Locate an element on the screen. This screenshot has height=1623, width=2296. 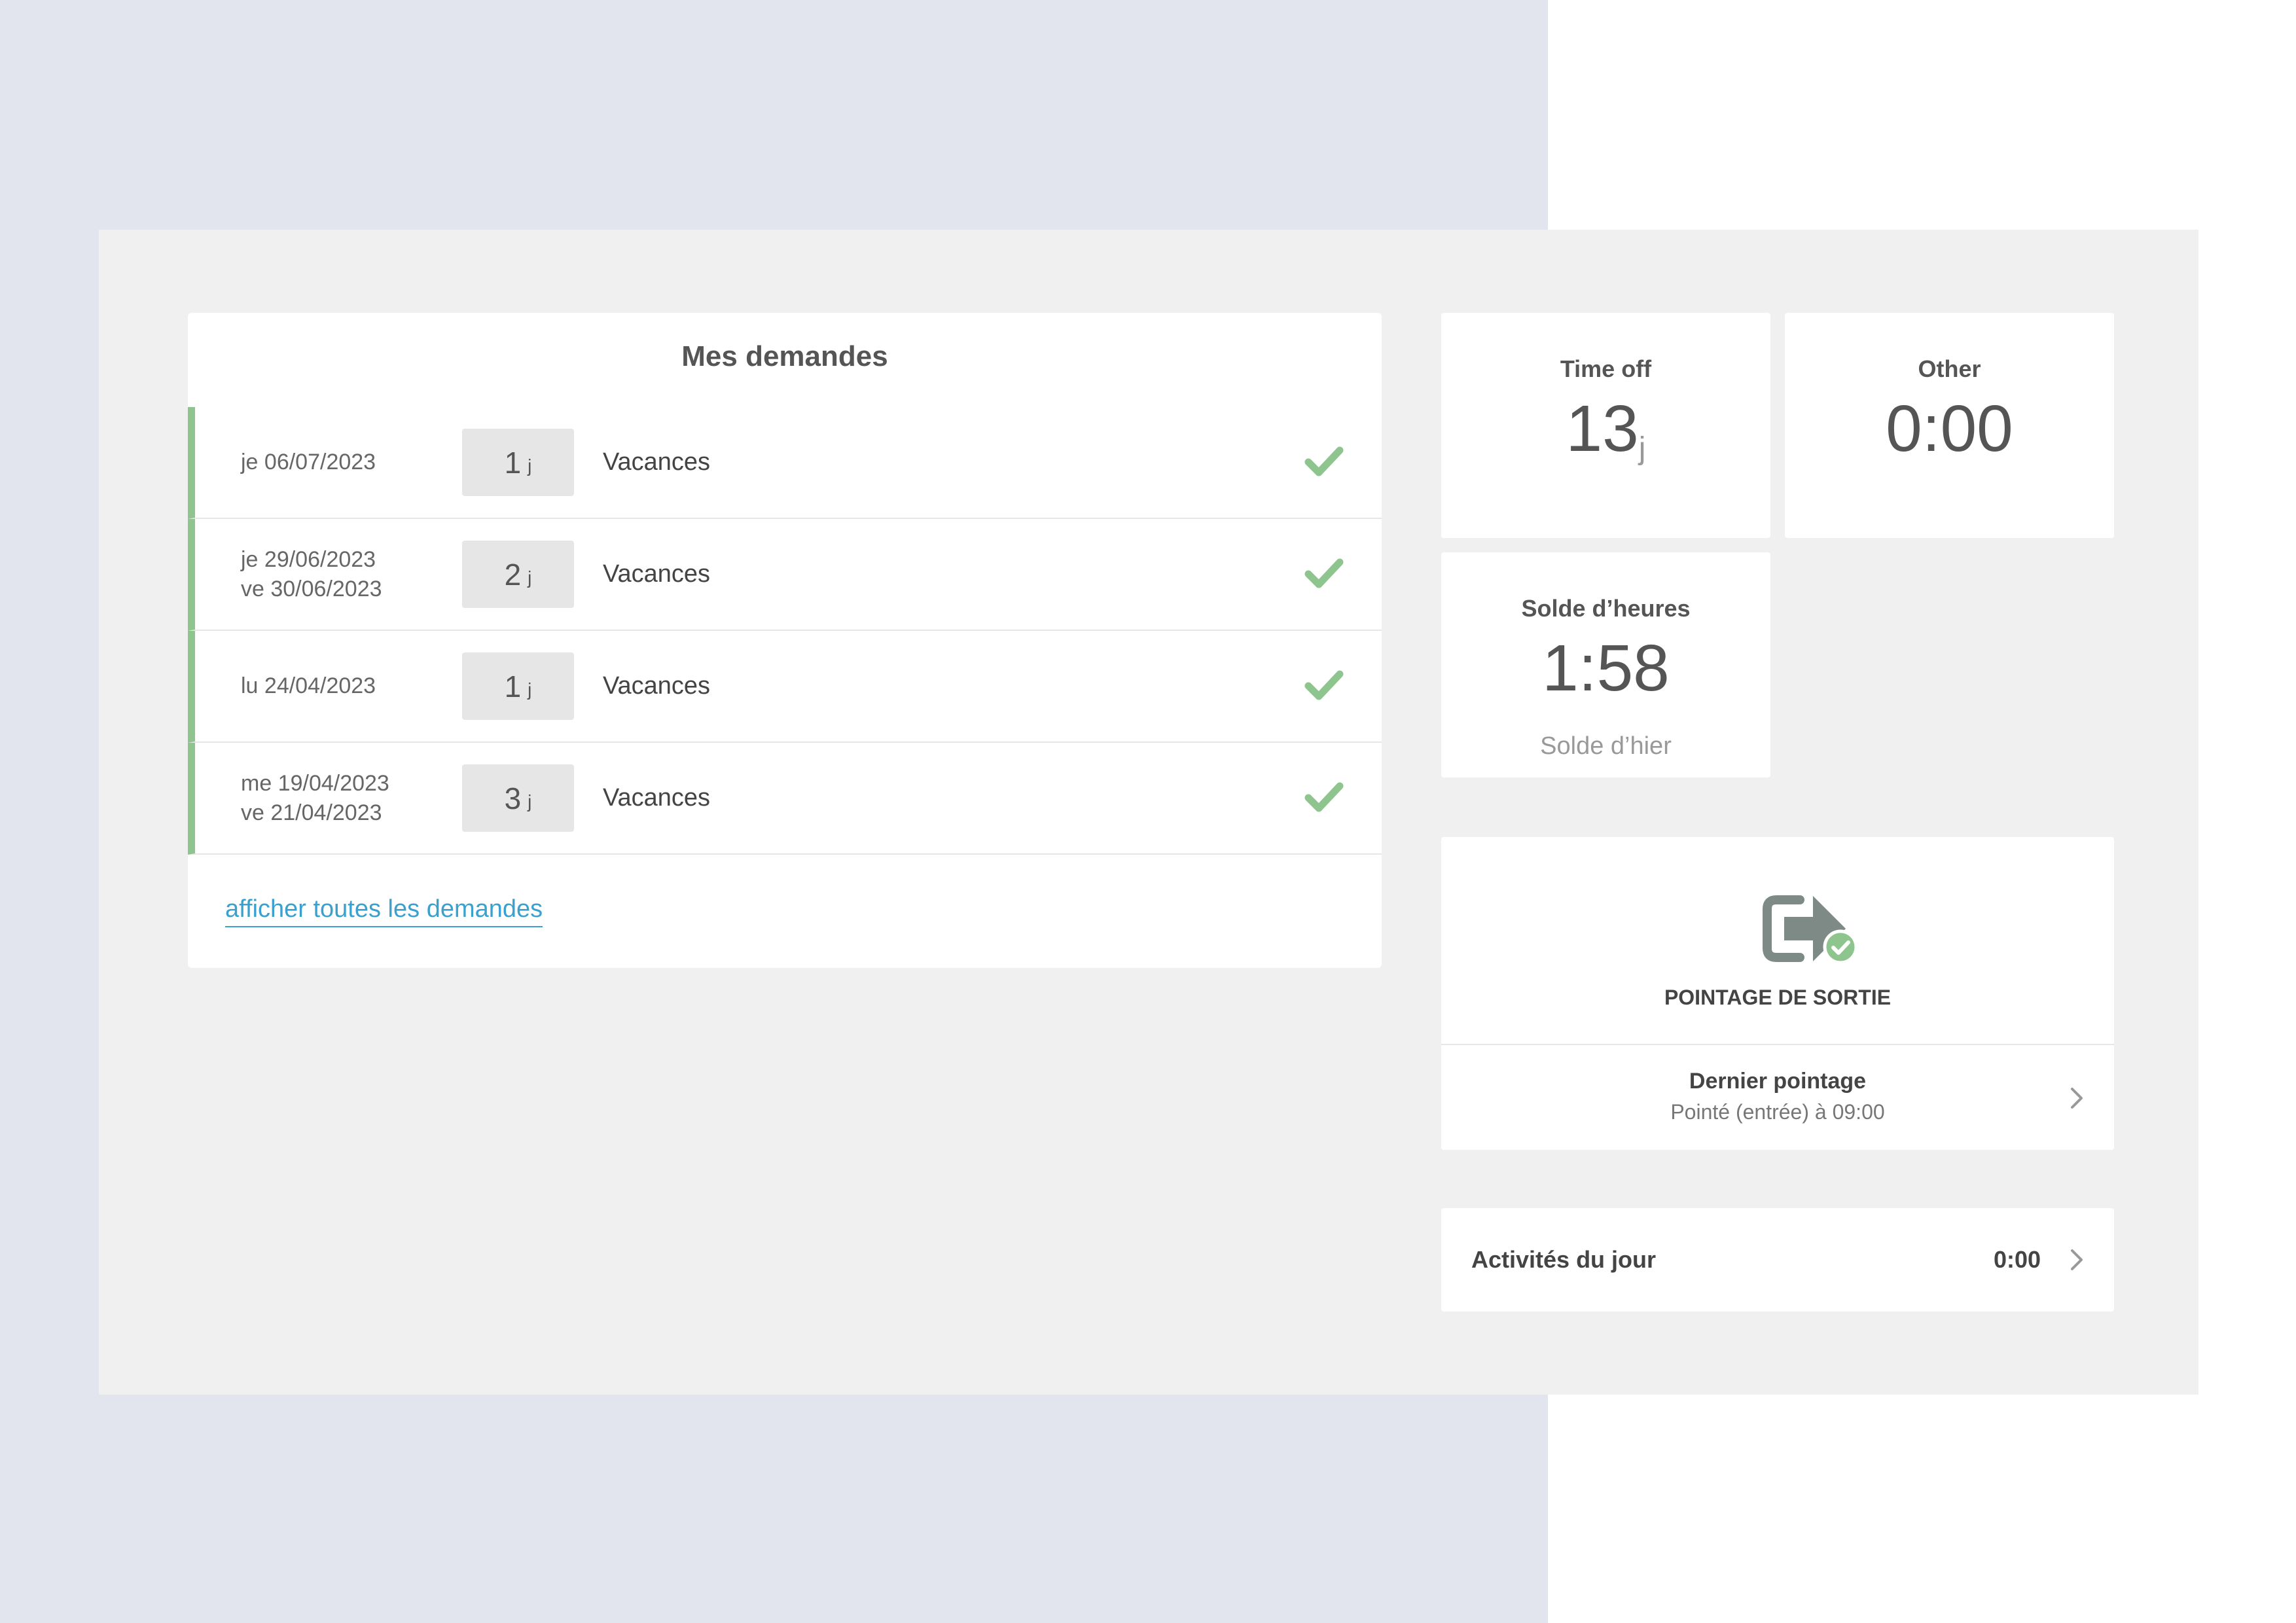
other-value: 0:00 is located at coordinates (1949, 429).